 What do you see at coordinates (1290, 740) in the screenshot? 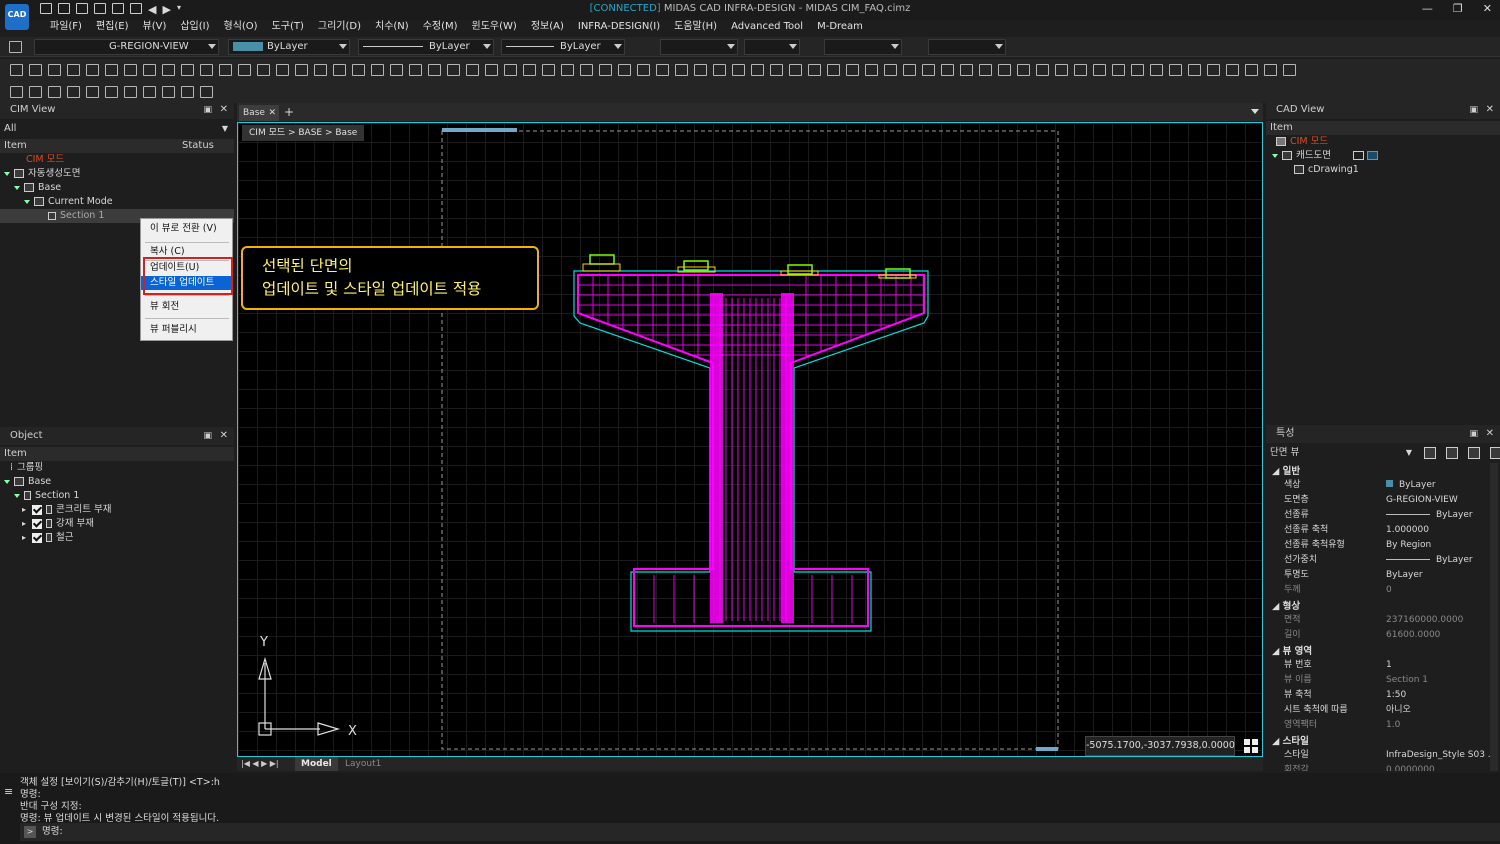
I see `cat-style: ◢ 스타일` at bounding box center [1290, 740].